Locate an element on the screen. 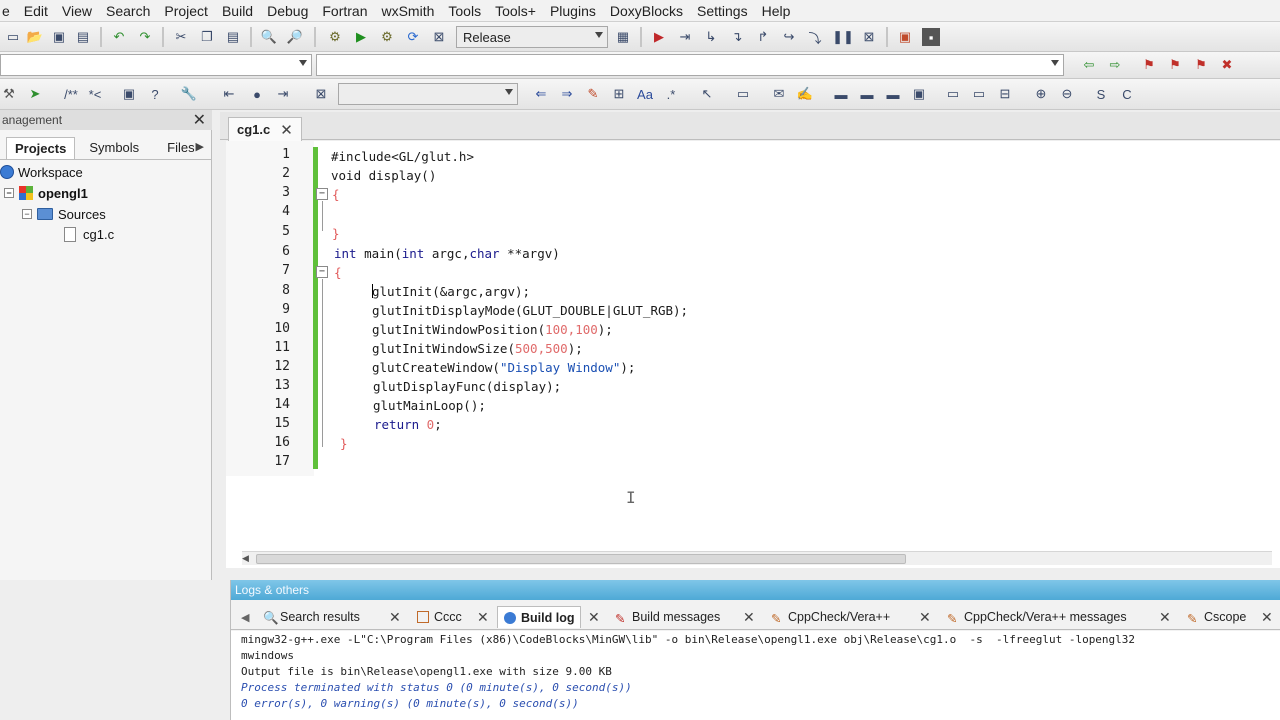 The height and width of the screenshot is (720, 1280). menu-file: e is located at coordinates (8, 11).